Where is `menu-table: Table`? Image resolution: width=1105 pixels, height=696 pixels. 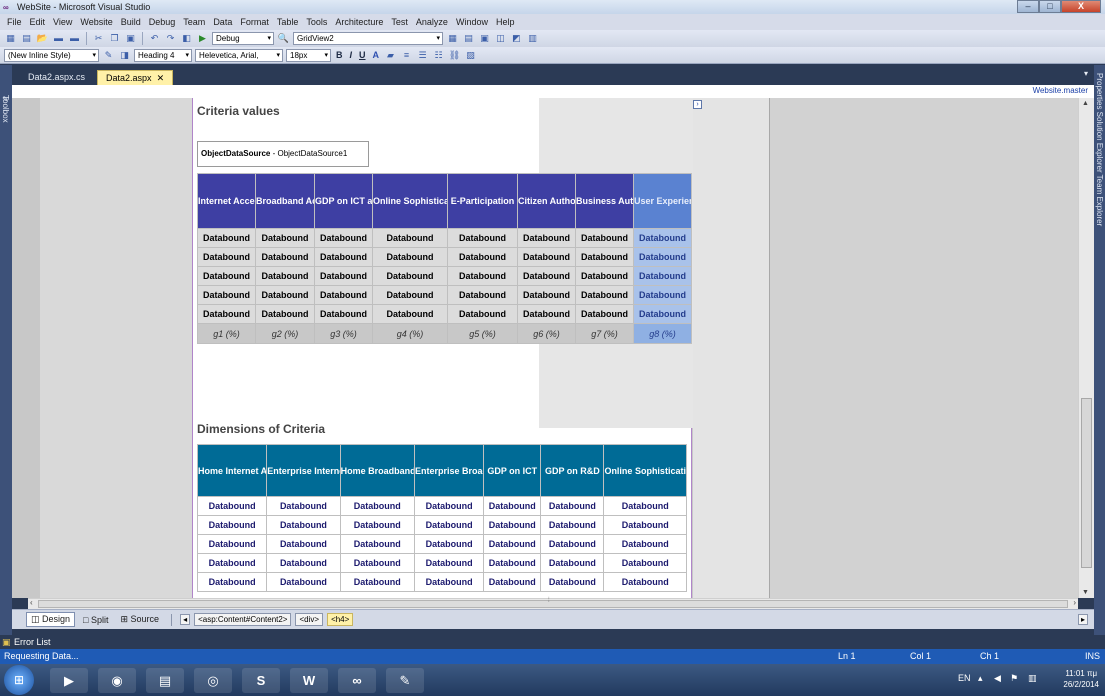
menu-table: Table is located at coordinates (288, 22).